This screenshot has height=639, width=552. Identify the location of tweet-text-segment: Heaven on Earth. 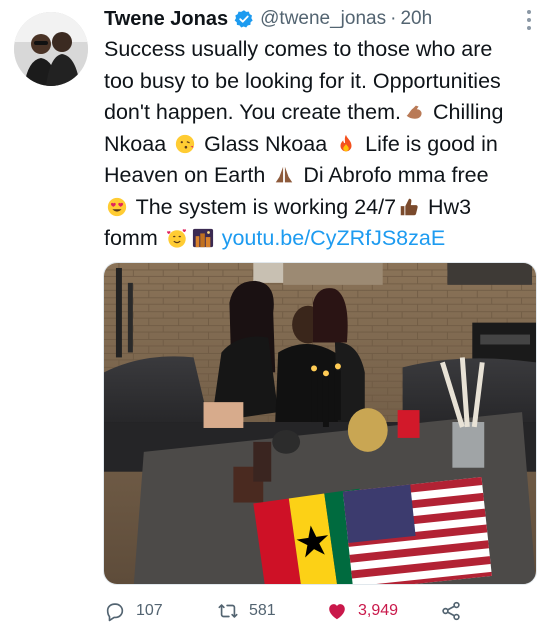
(188, 175).